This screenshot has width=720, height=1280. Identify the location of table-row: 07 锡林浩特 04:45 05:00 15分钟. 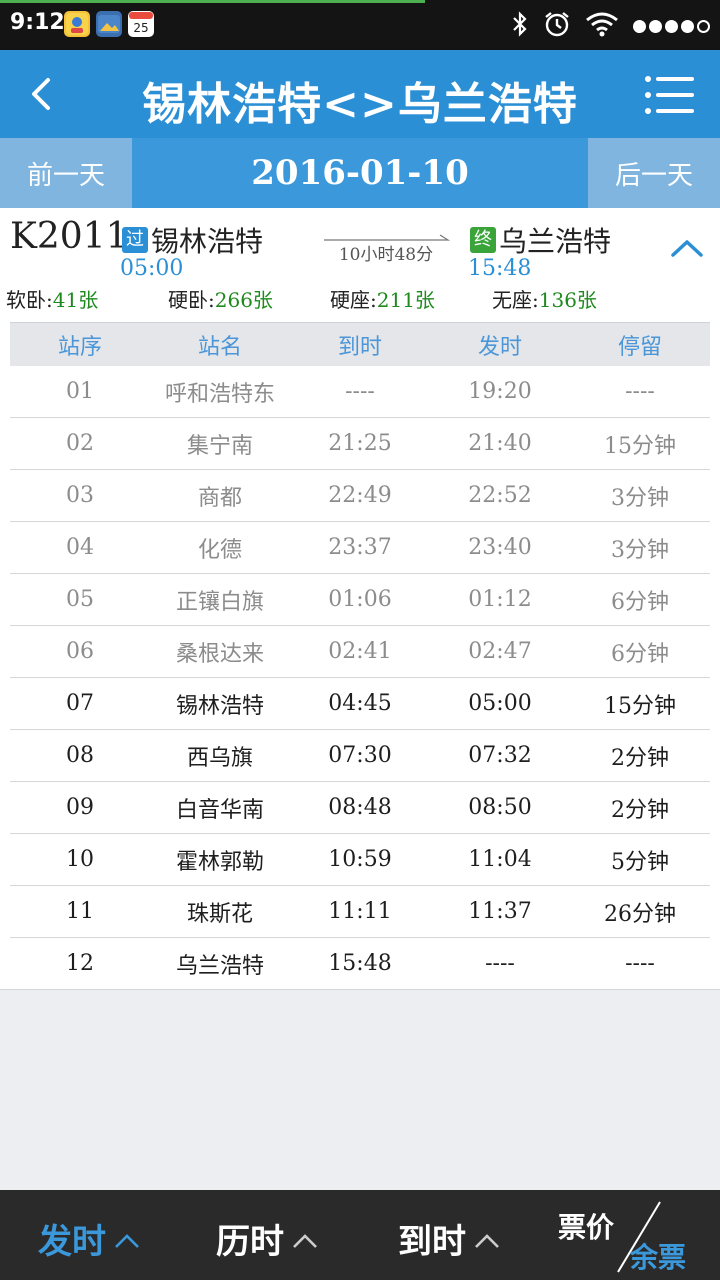
(360, 704).